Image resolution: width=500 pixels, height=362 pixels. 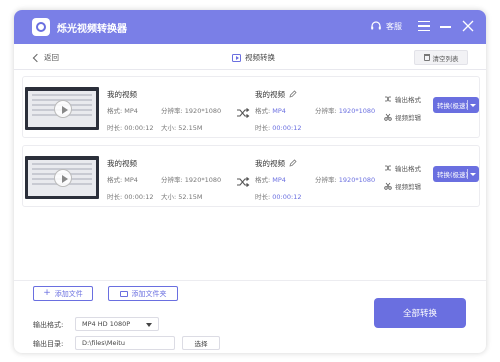 I want to click on back-label: 返回, so click(x=51, y=57).